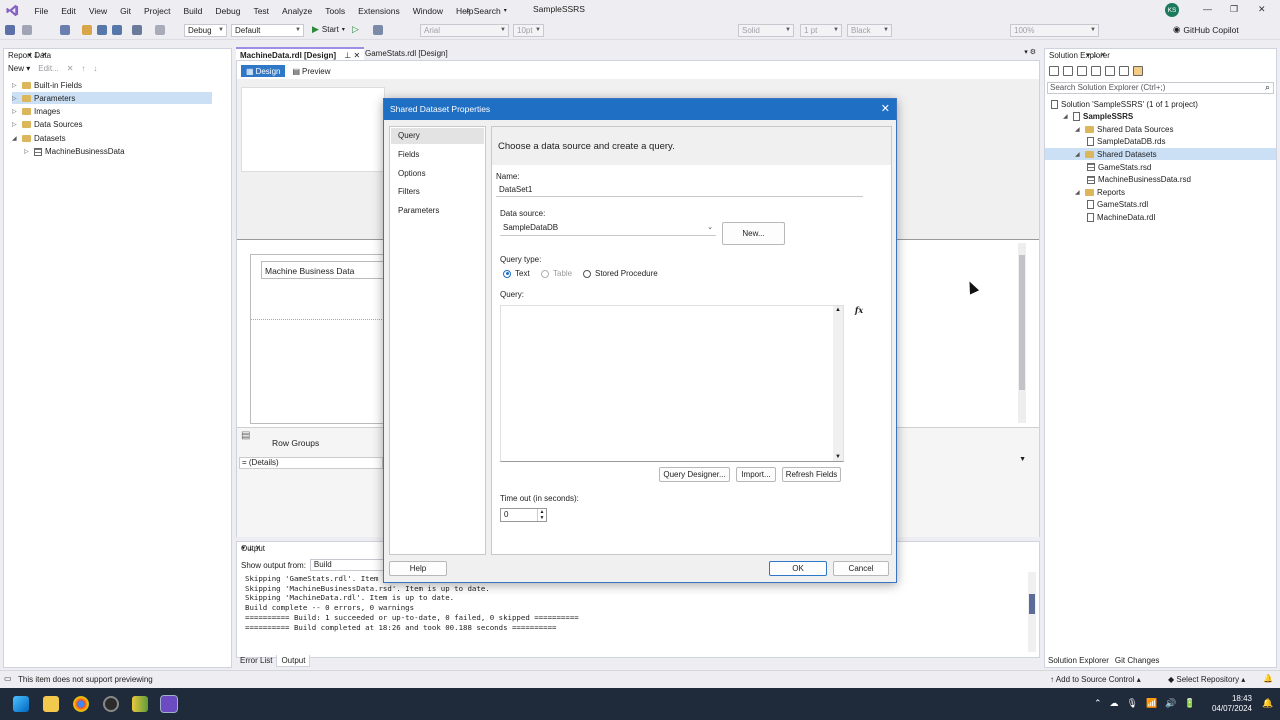 Image resolution: width=1280 pixels, height=720 pixels. I want to click on nav-item-options: Options, so click(437, 174).